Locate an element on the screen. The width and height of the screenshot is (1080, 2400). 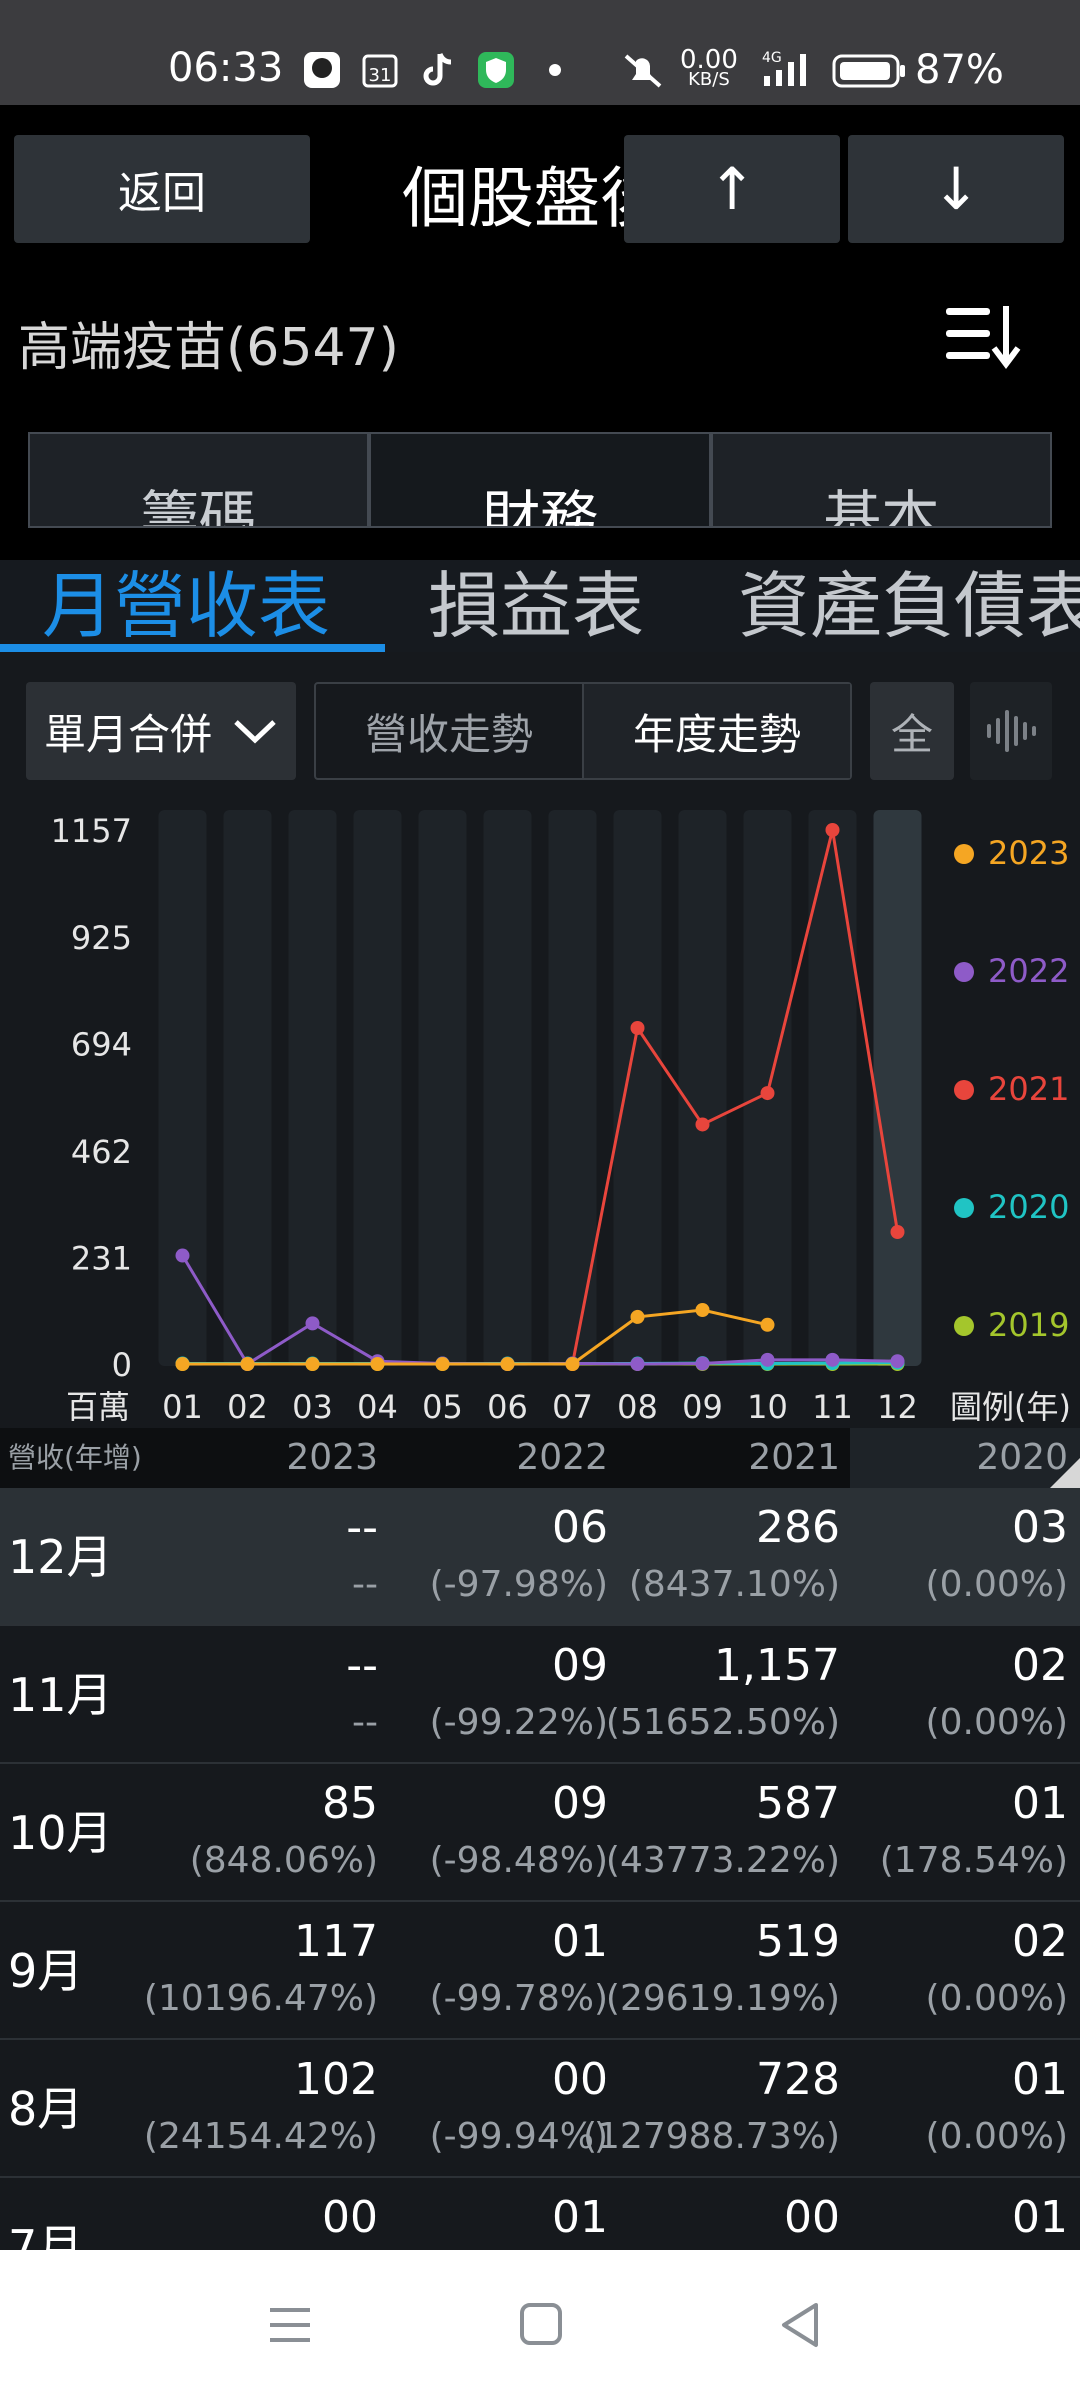
yoy-percent: (-99.94%) is located at coordinates (518, 2136).